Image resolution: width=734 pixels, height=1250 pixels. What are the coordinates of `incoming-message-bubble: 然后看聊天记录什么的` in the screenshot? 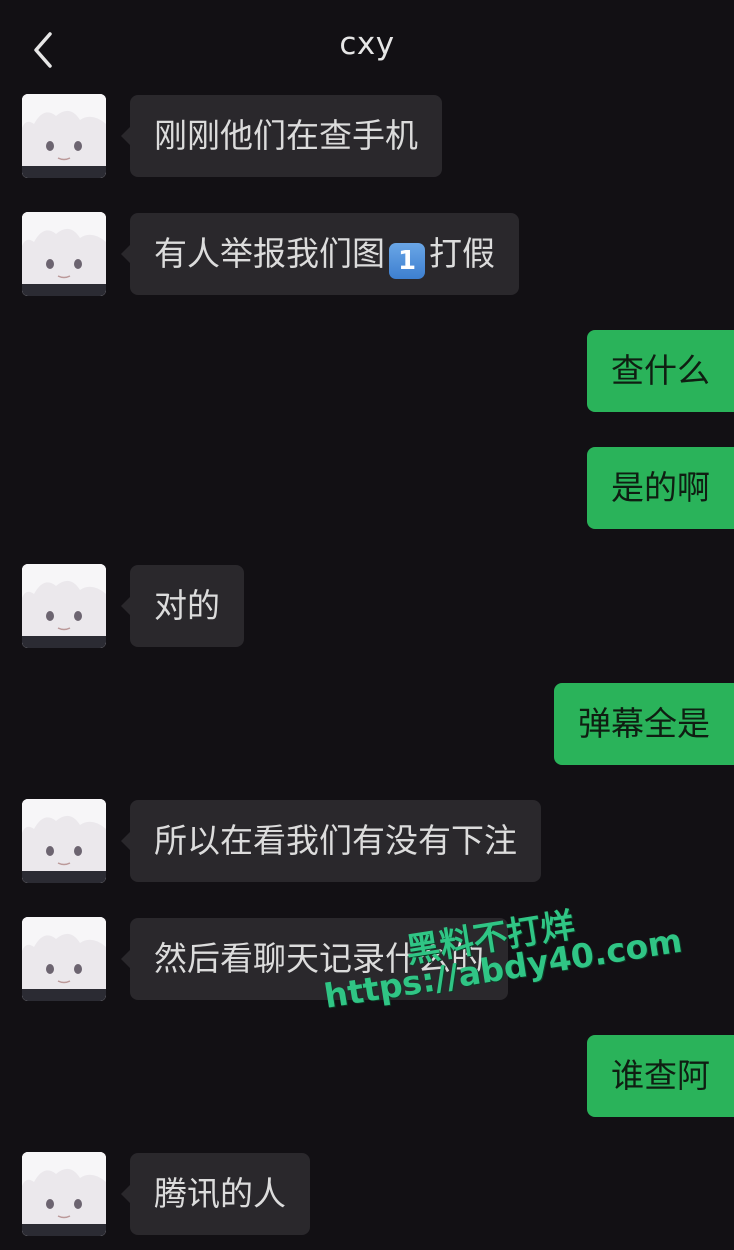 It's located at (314, 959).